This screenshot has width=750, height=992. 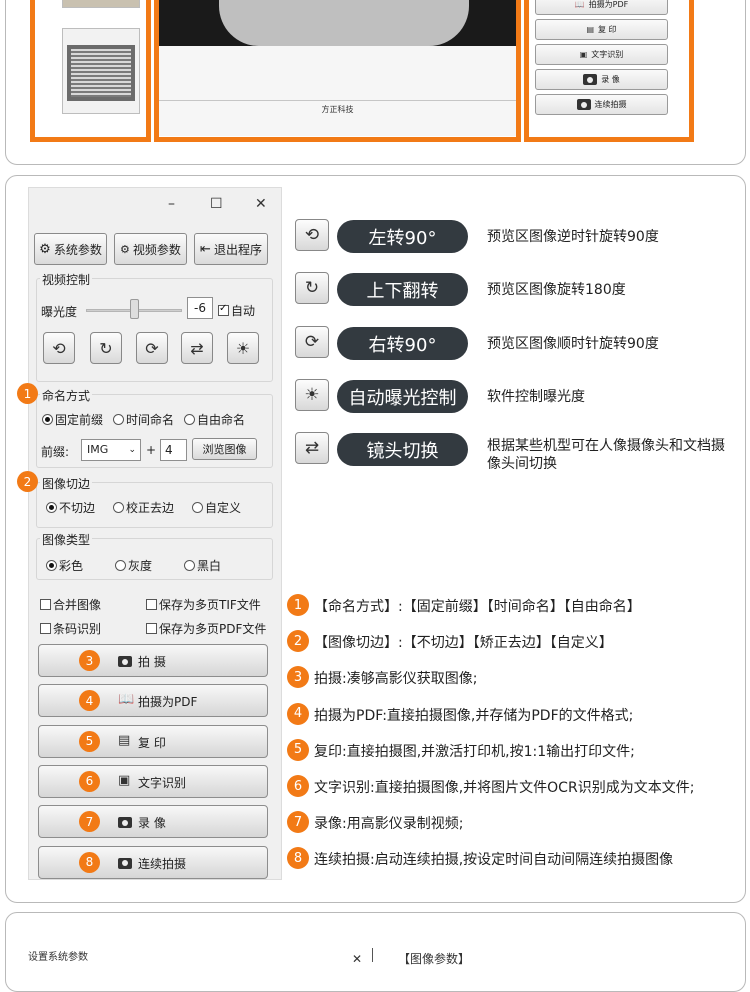 I want to click on feature-text: 拍摄:凑够高影仪获取图像;, so click(x=396, y=679).